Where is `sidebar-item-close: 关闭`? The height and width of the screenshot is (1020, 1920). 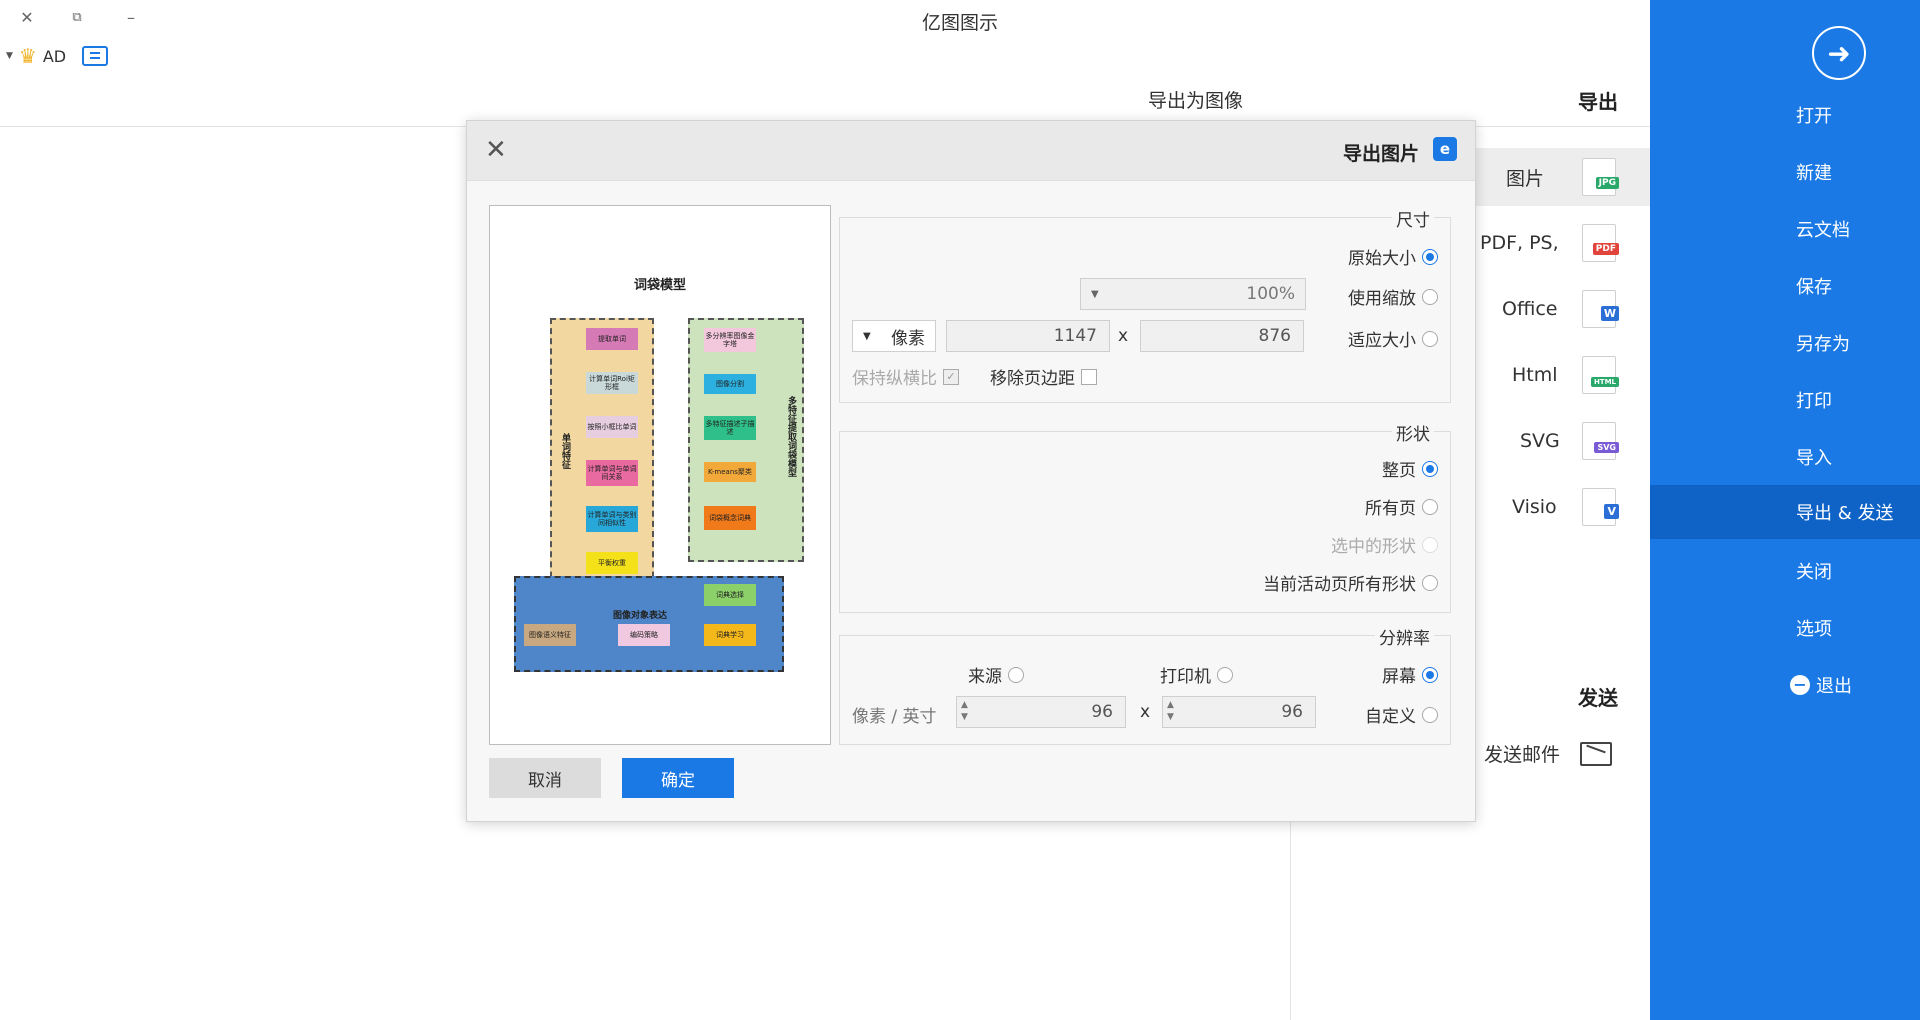
sidebar-item-close: 关闭 is located at coordinates (1785, 571).